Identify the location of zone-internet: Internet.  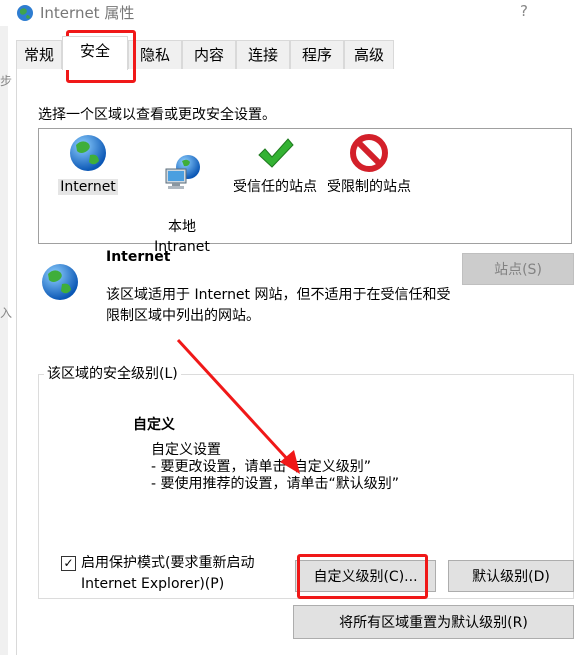
(88, 165).